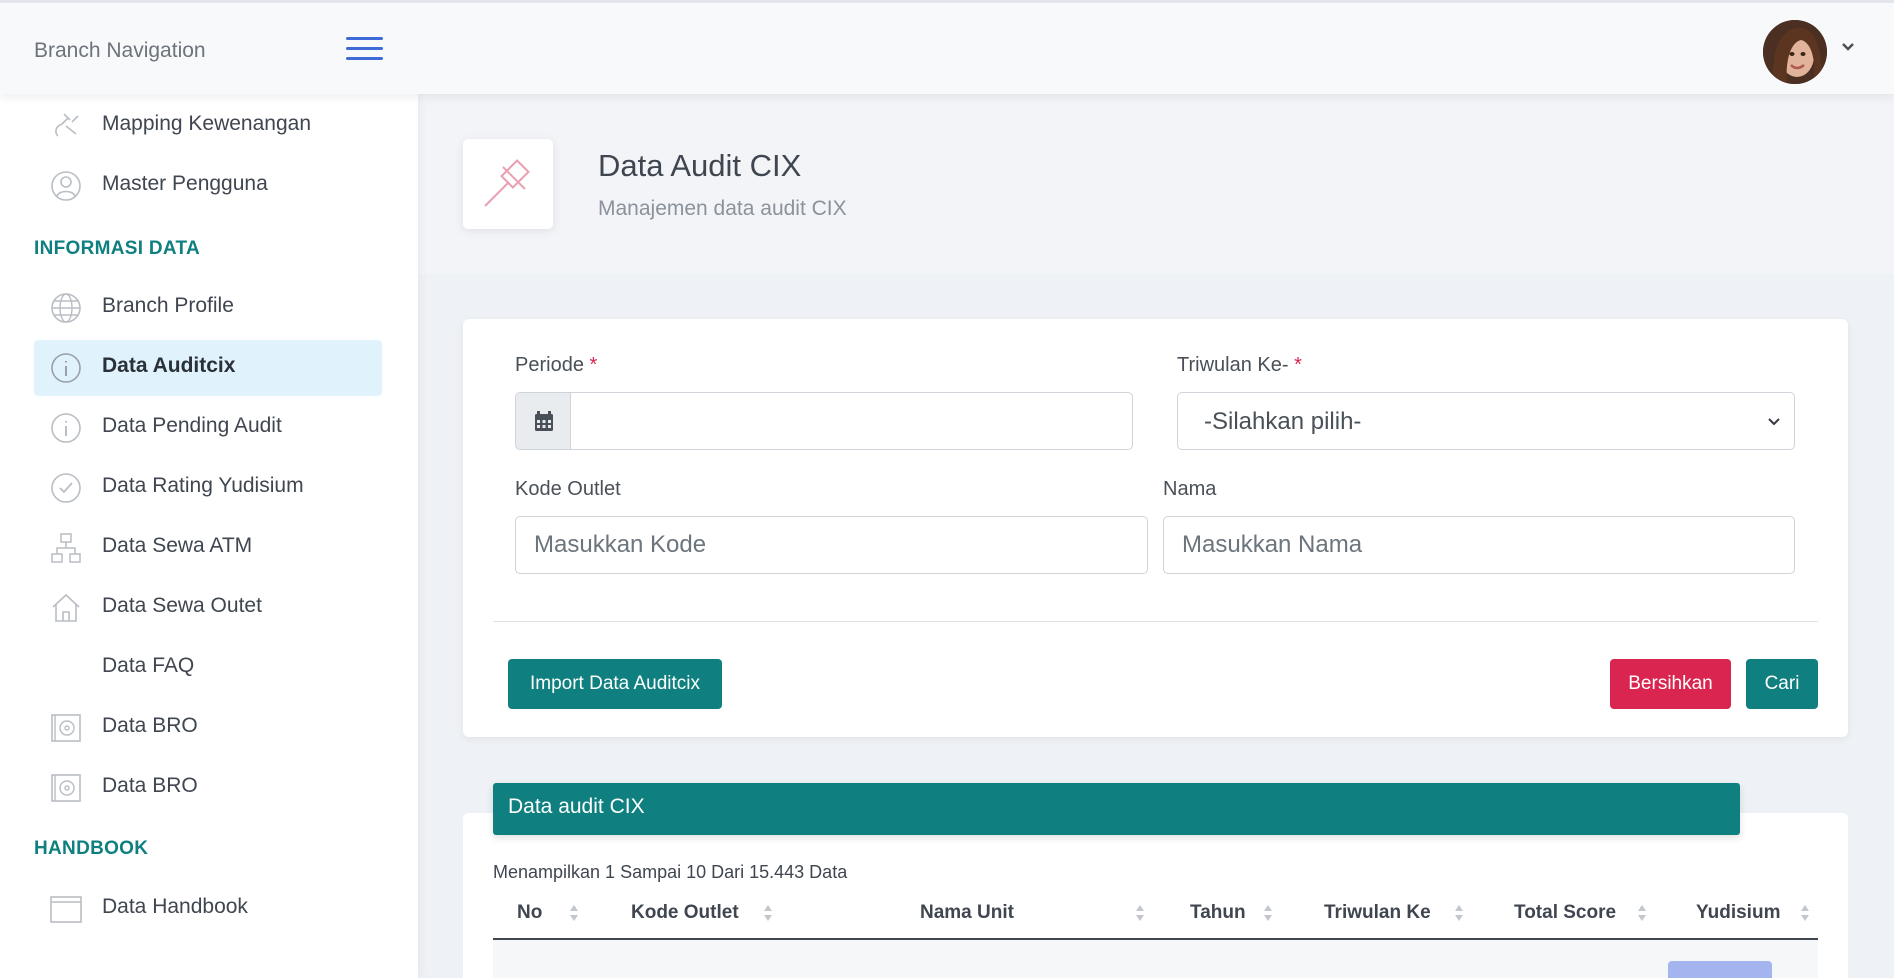 This screenshot has width=1894, height=978. Describe the element at coordinates (1116, 809) in the screenshot. I see `table-banner: Data audit CIX` at that location.